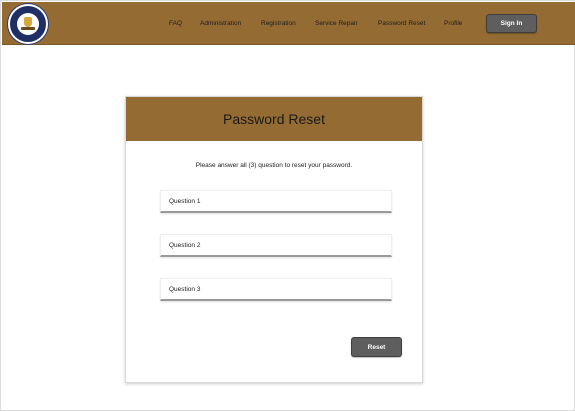 Image resolution: width=575 pixels, height=411 pixels. Describe the element at coordinates (401, 23) in the screenshot. I see `nav-password-reset: Password Reset` at that location.